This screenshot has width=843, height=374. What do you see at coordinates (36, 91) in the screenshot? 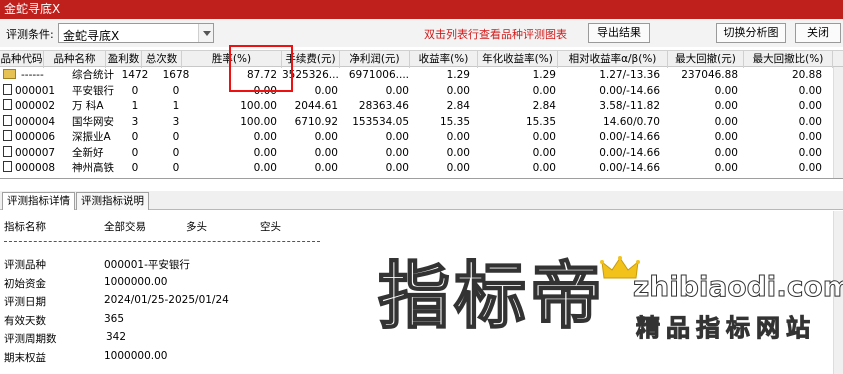
I see `cell-code: 000001` at bounding box center [36, 91].